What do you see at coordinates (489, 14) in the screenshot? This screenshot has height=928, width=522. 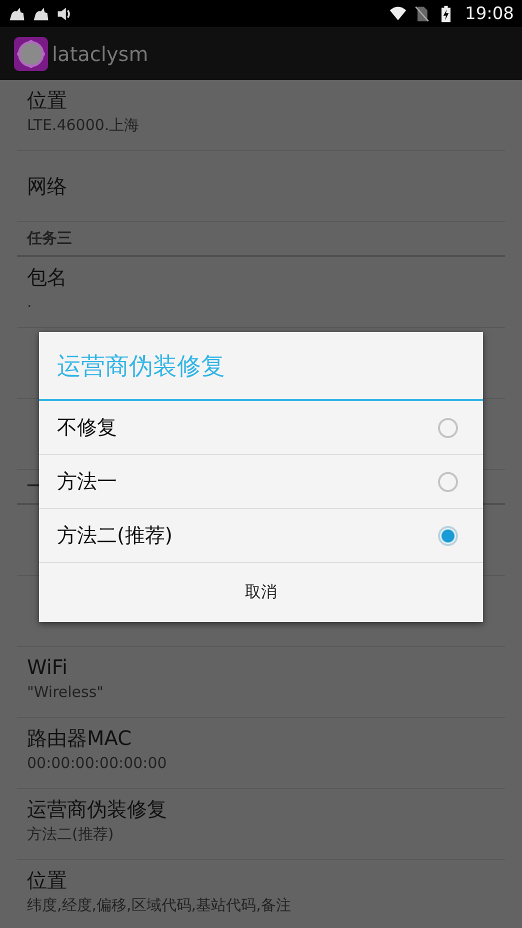 I see `clock-time: 19:08` at bounding box center [489, 14].